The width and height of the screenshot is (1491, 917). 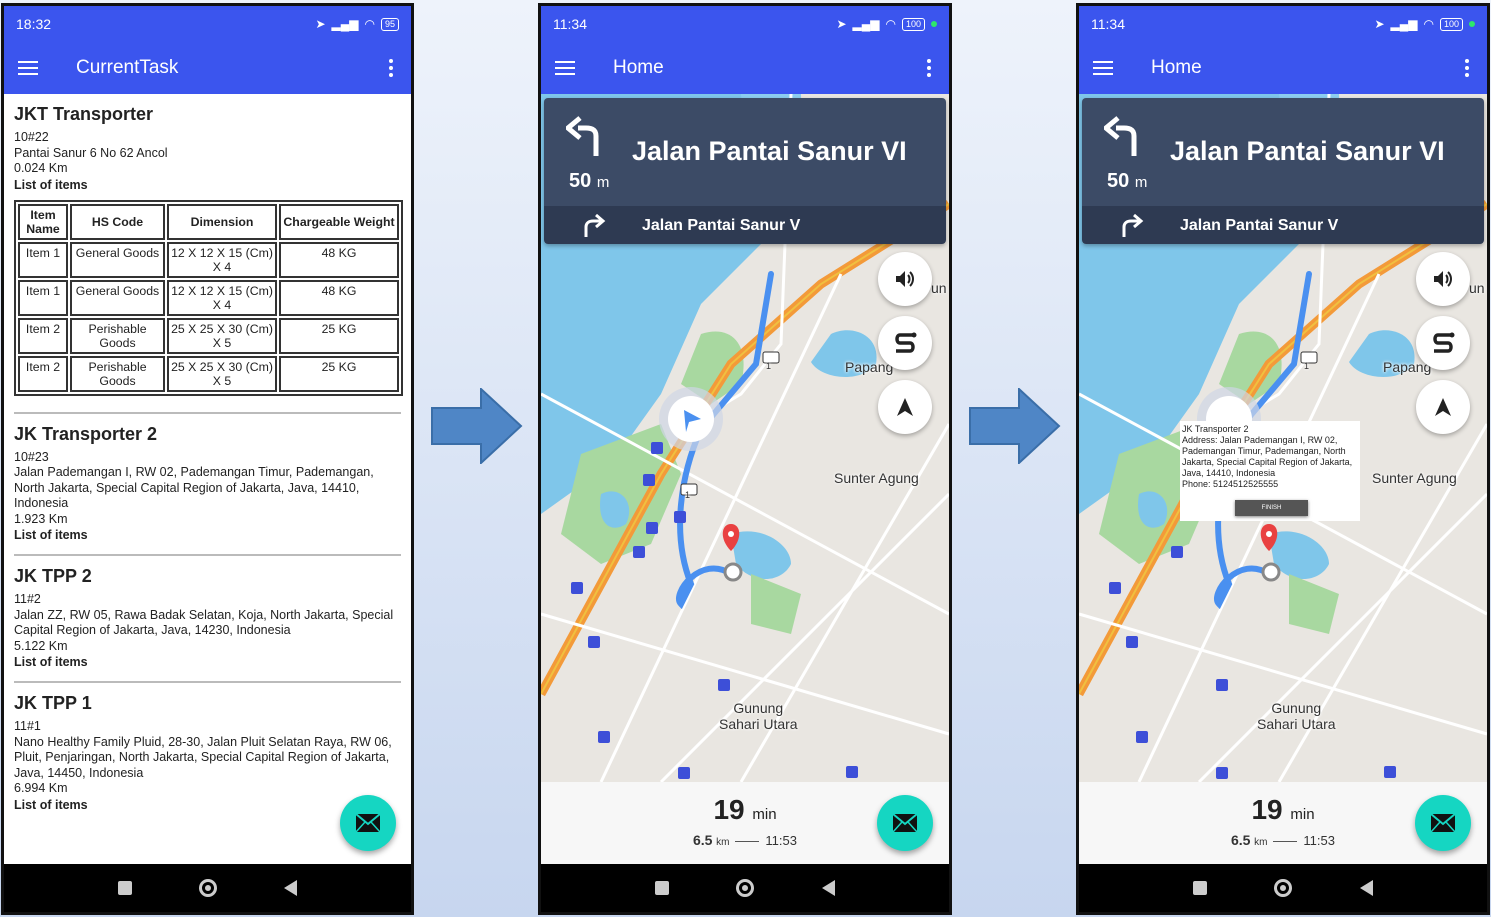 What do you see at coordinates (1015, 426) in the screenshot?
I see `flow-arrow-icon` at bounding box center [1015, 426].